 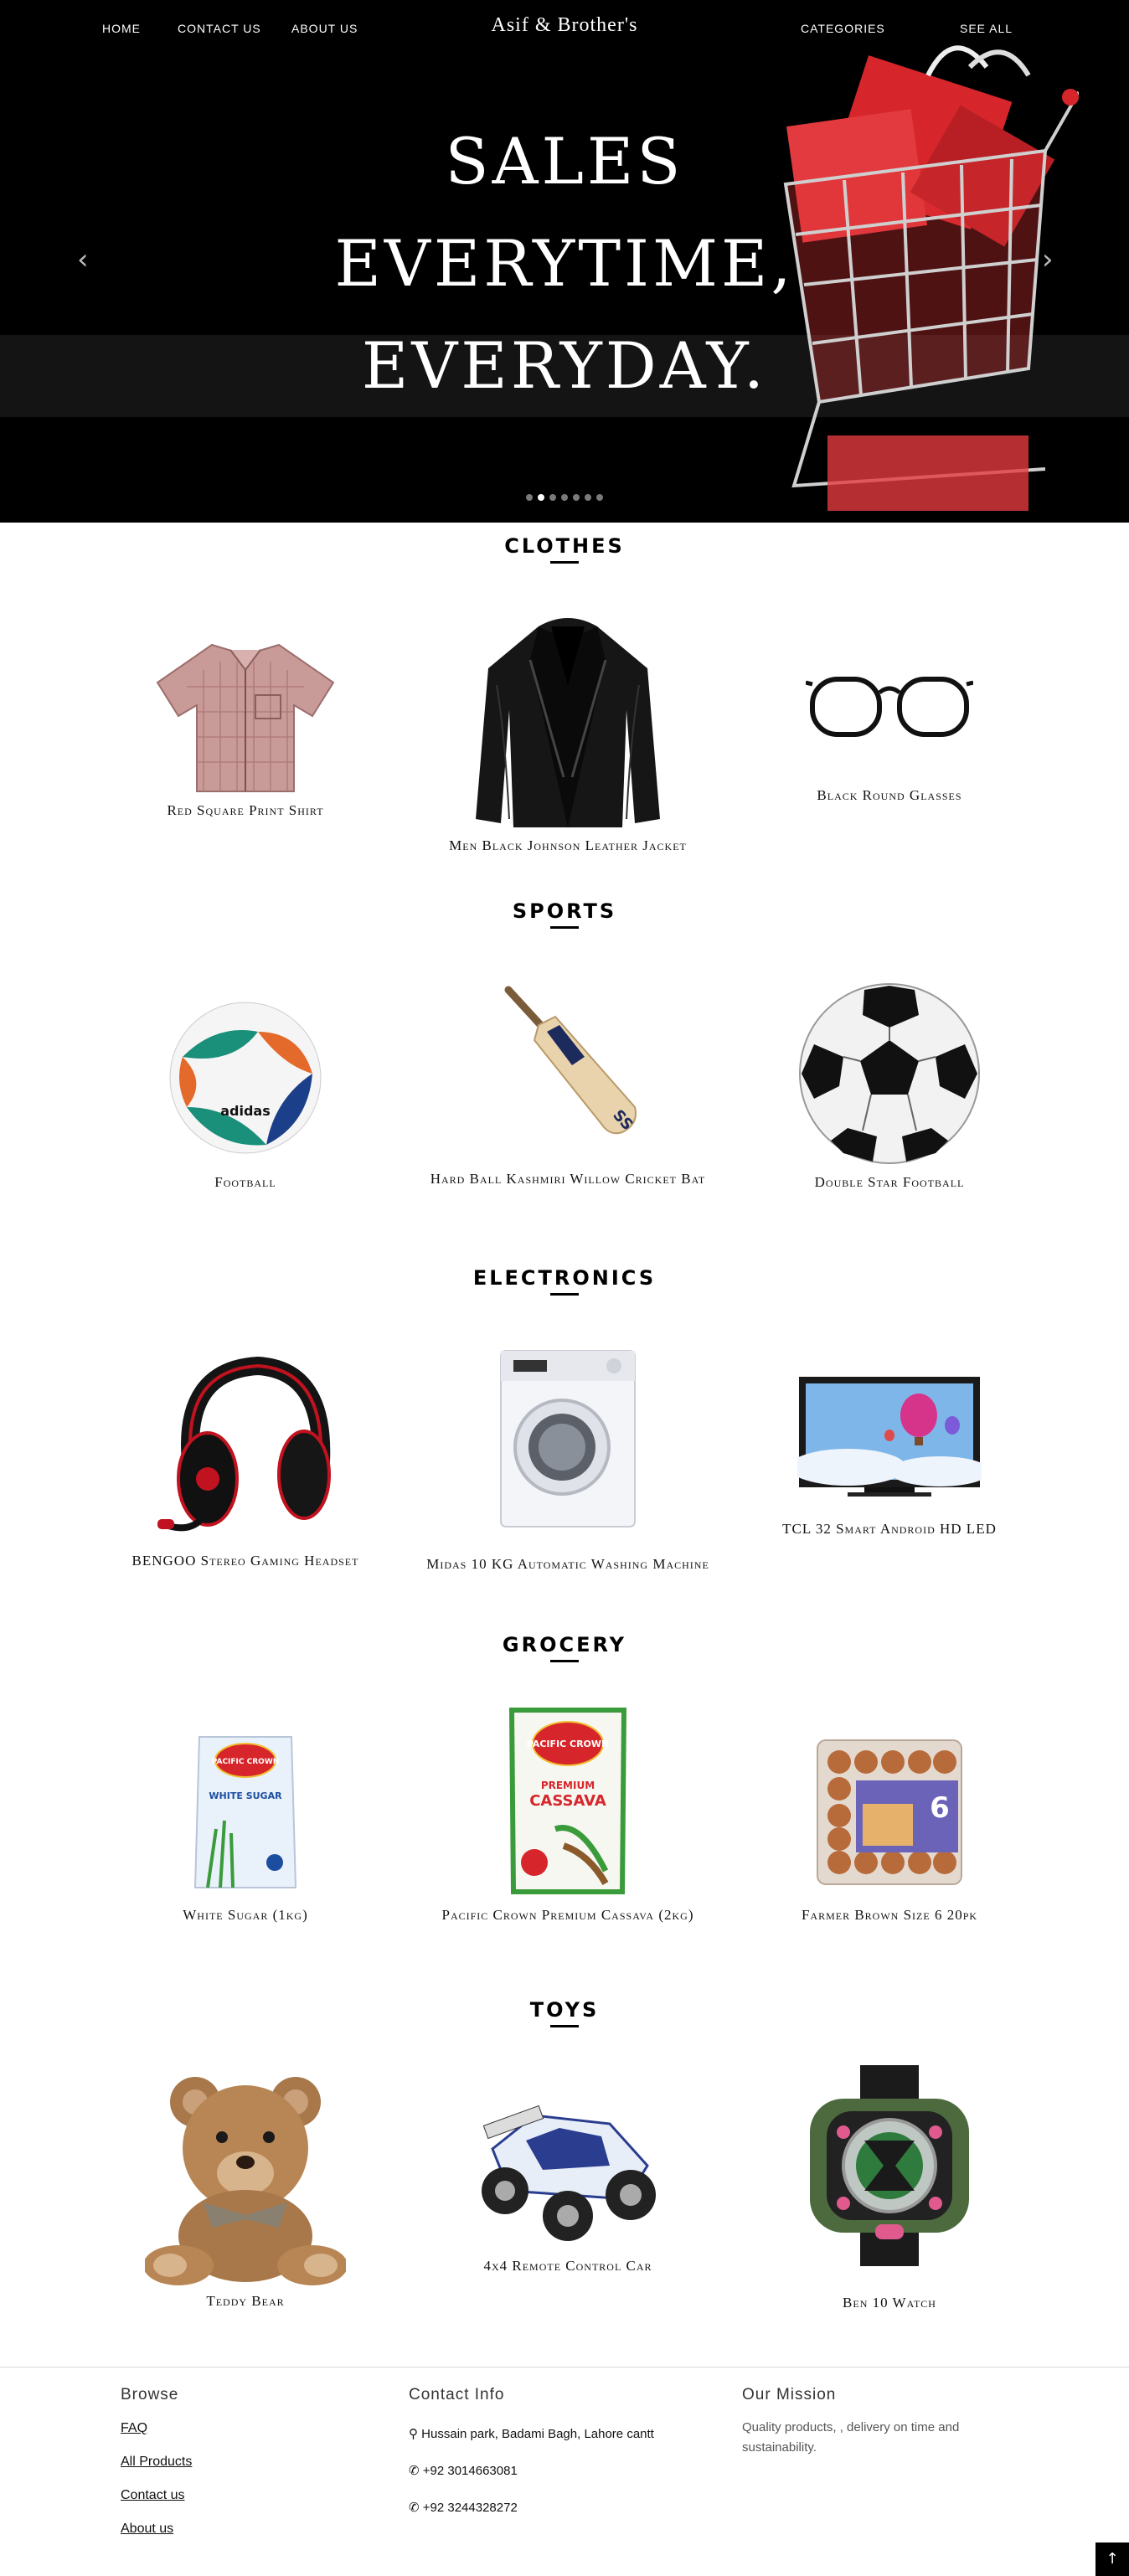 What do you see at coordinates (245, 1182) in the screenshot?
I see `product-name: Football` at bounding box center [245, 1182].